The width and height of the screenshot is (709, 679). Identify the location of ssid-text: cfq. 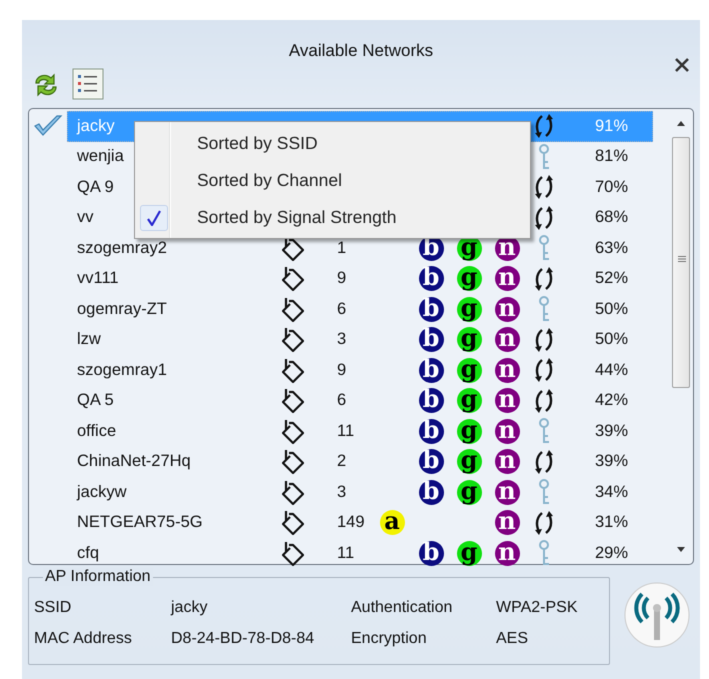
(88, 553).